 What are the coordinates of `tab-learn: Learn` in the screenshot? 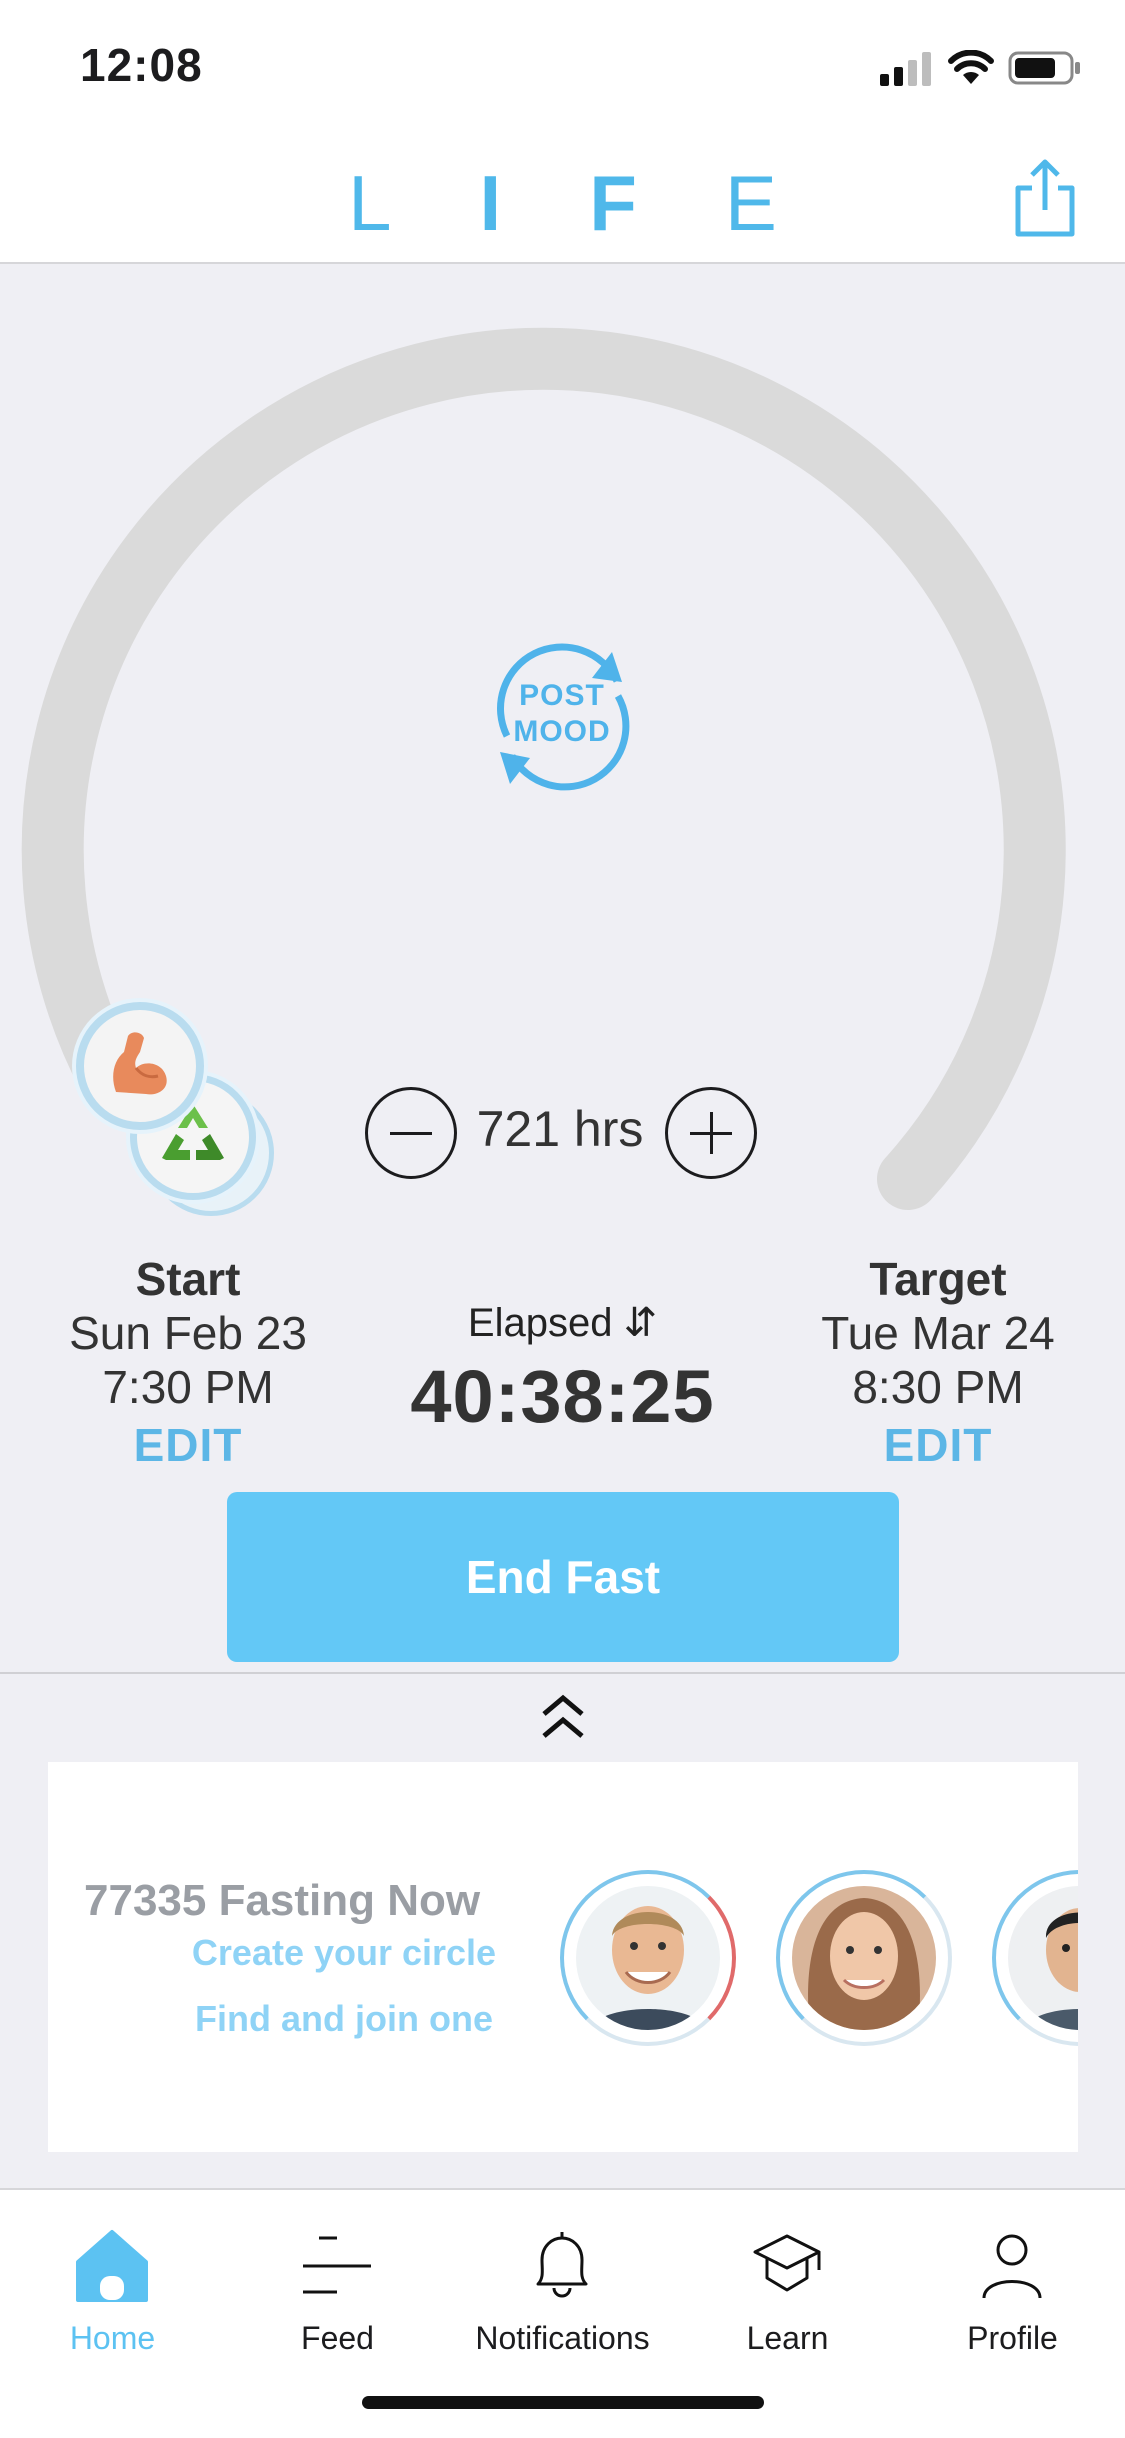 It's located at (787, 2287).